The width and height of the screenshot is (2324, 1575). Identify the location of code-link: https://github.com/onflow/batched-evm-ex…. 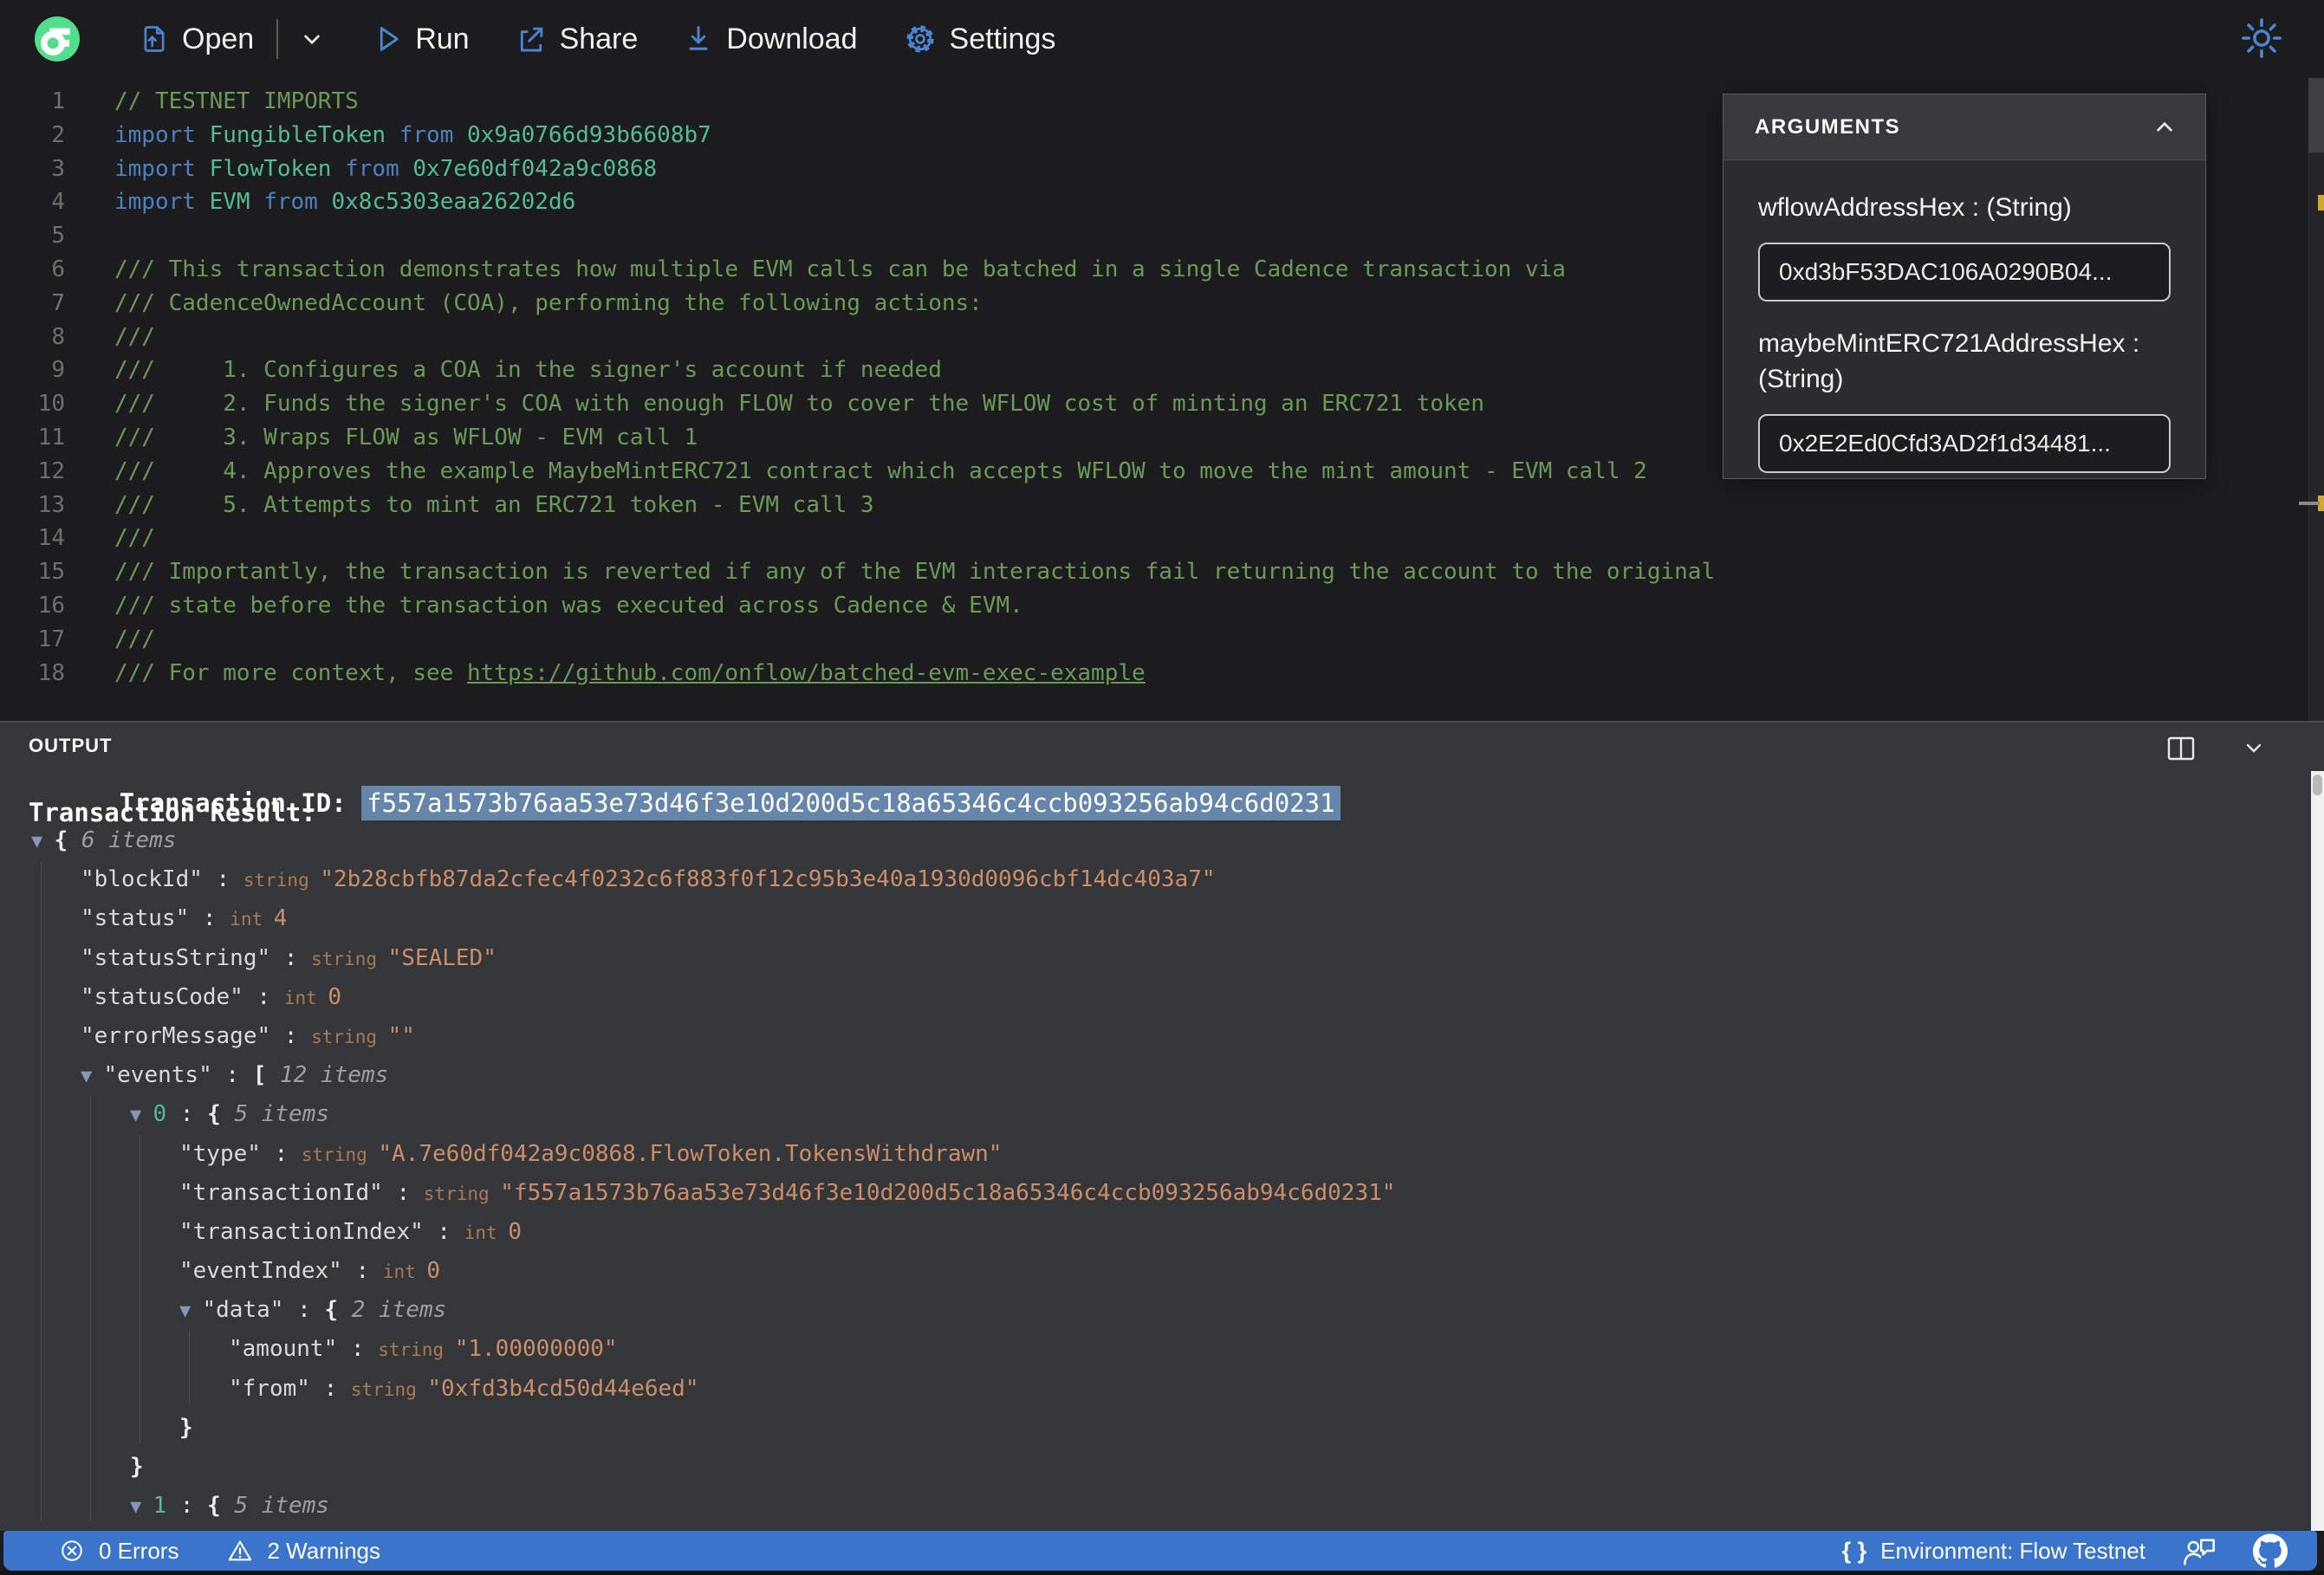
(806, 673).